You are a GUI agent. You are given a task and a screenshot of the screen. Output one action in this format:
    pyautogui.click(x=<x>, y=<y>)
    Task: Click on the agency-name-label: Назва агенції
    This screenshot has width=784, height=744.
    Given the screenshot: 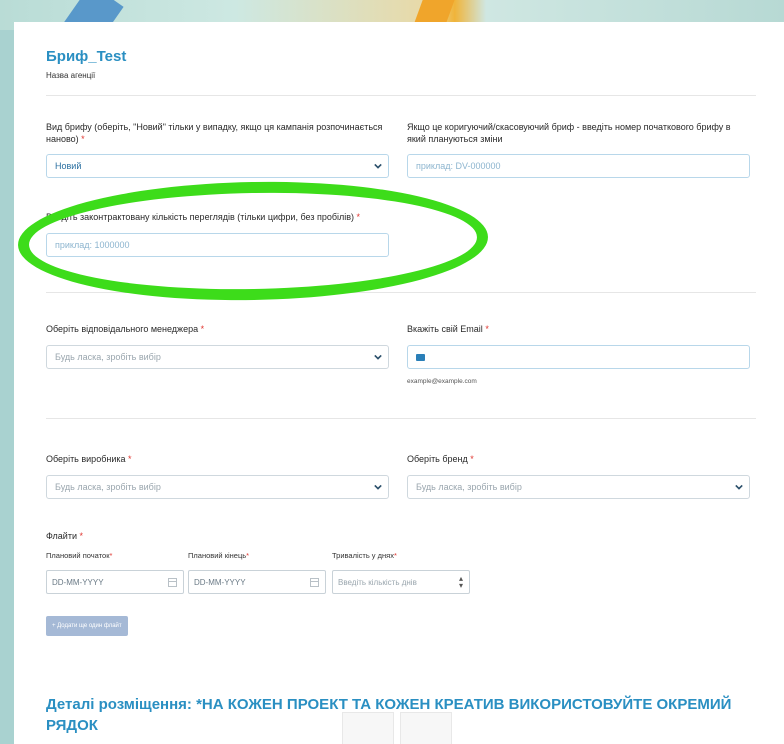 What is the action you would take?
    pyautogui.click(x=71, y=75)
    